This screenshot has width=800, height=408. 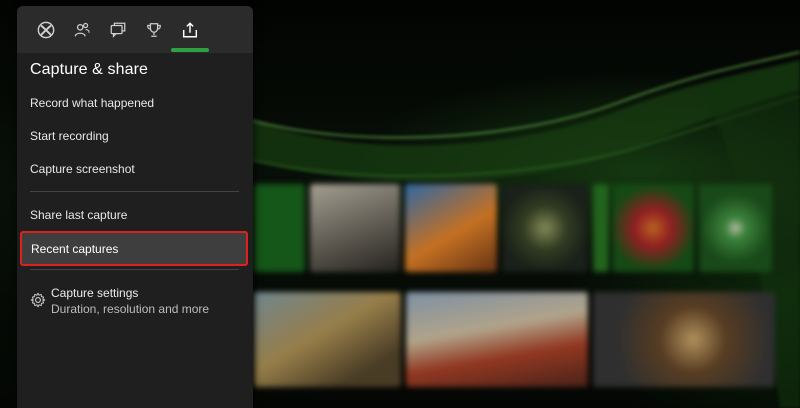 I want to click on recent-captures-label: Recent captures, so click(x=75, y=249).